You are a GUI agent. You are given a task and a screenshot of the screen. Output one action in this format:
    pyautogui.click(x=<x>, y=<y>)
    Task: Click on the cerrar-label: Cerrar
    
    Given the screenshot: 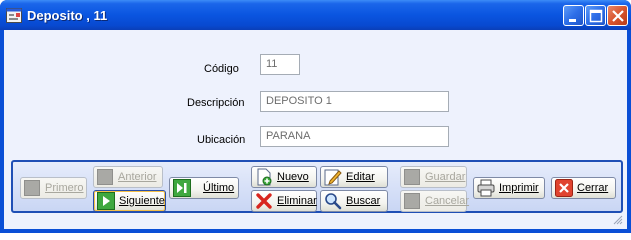 What is the action you would take?
    pyautogui.click(x=593, y=188)
    